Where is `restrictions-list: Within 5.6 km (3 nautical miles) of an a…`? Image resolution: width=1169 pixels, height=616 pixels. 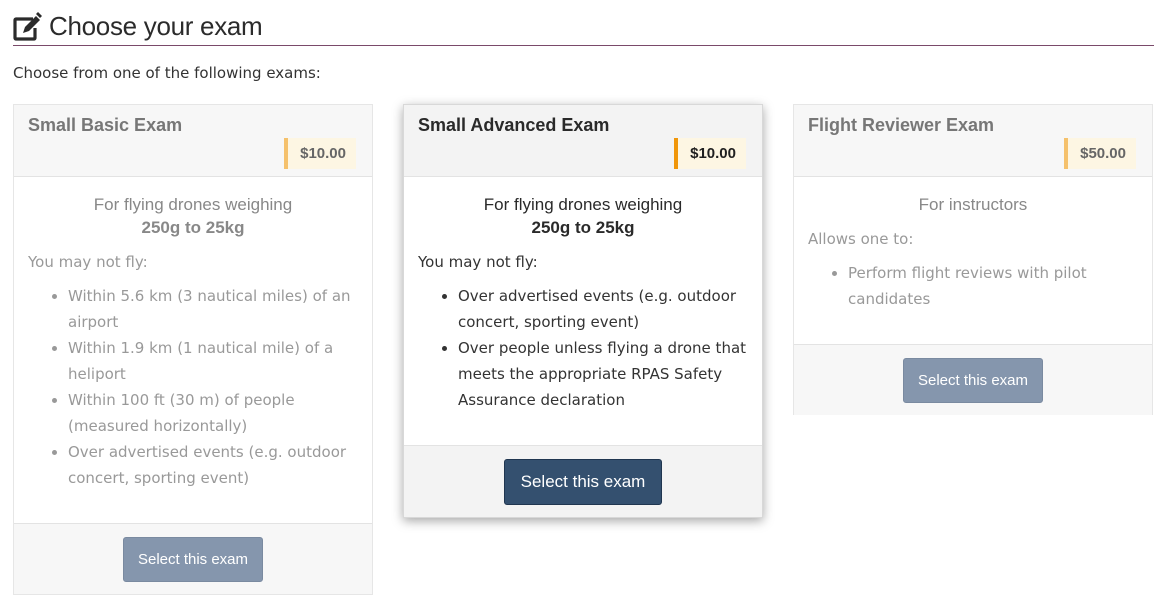
restrictions-list: Within 5.6 km (3 nautical miles) of an a… is located at coordinates (193, 387).